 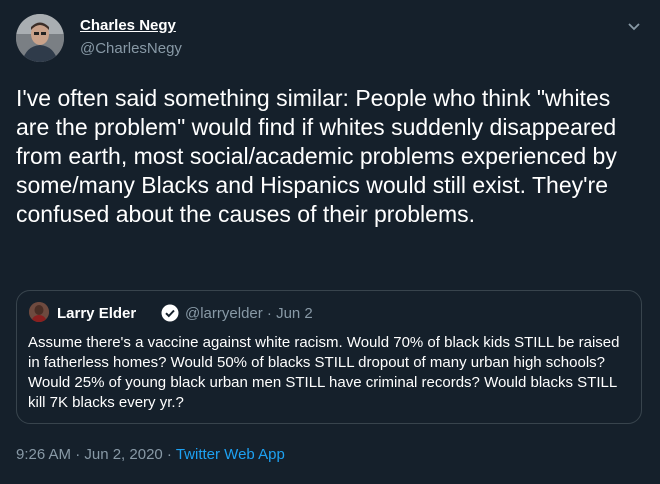 I want to click on avatar-photo, so click(x=40, y=38).